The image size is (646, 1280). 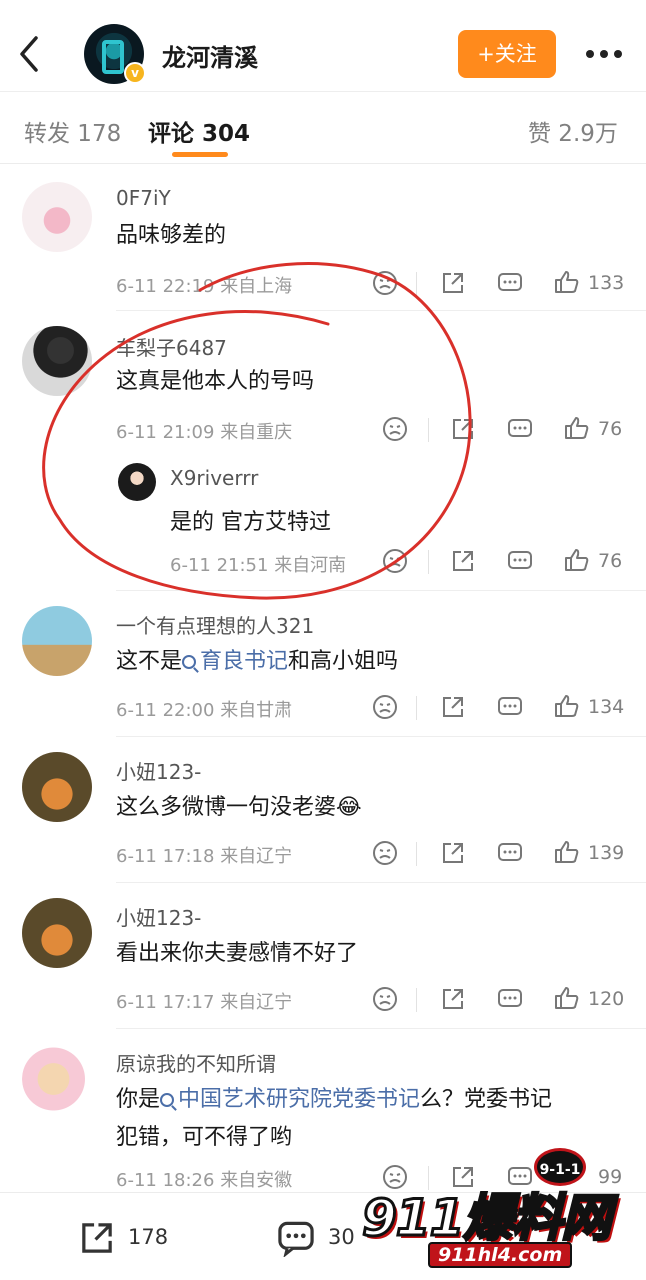 I want to click on topic-link-label: 中国艺术研究院党委书记, so click(x=299, y=1099).